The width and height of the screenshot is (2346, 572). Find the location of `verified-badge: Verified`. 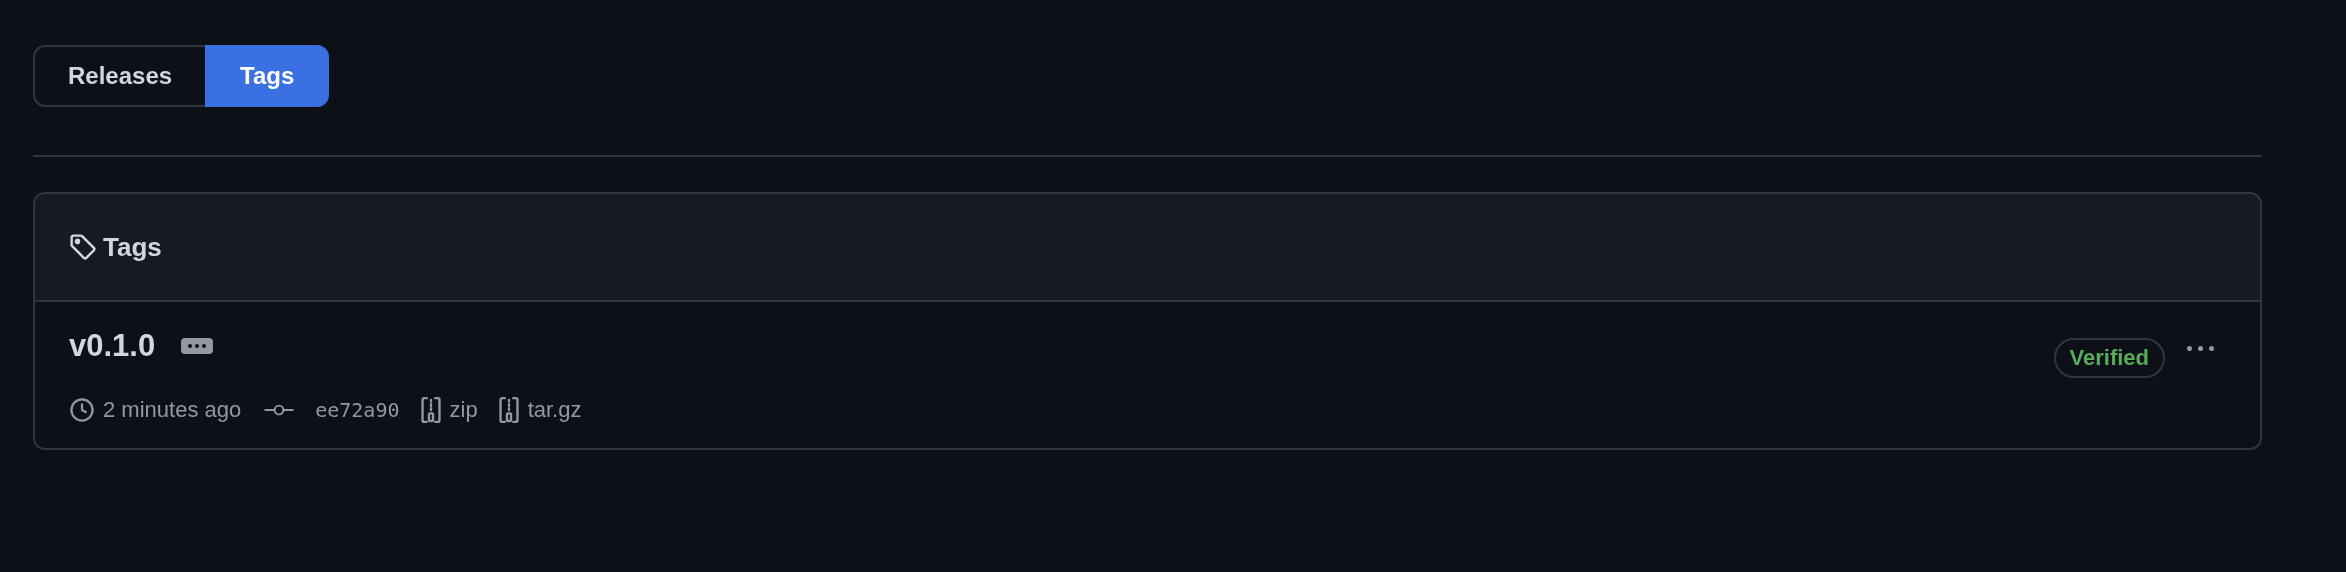

verified-badge: Verified is located at coordinates (2109, 358).